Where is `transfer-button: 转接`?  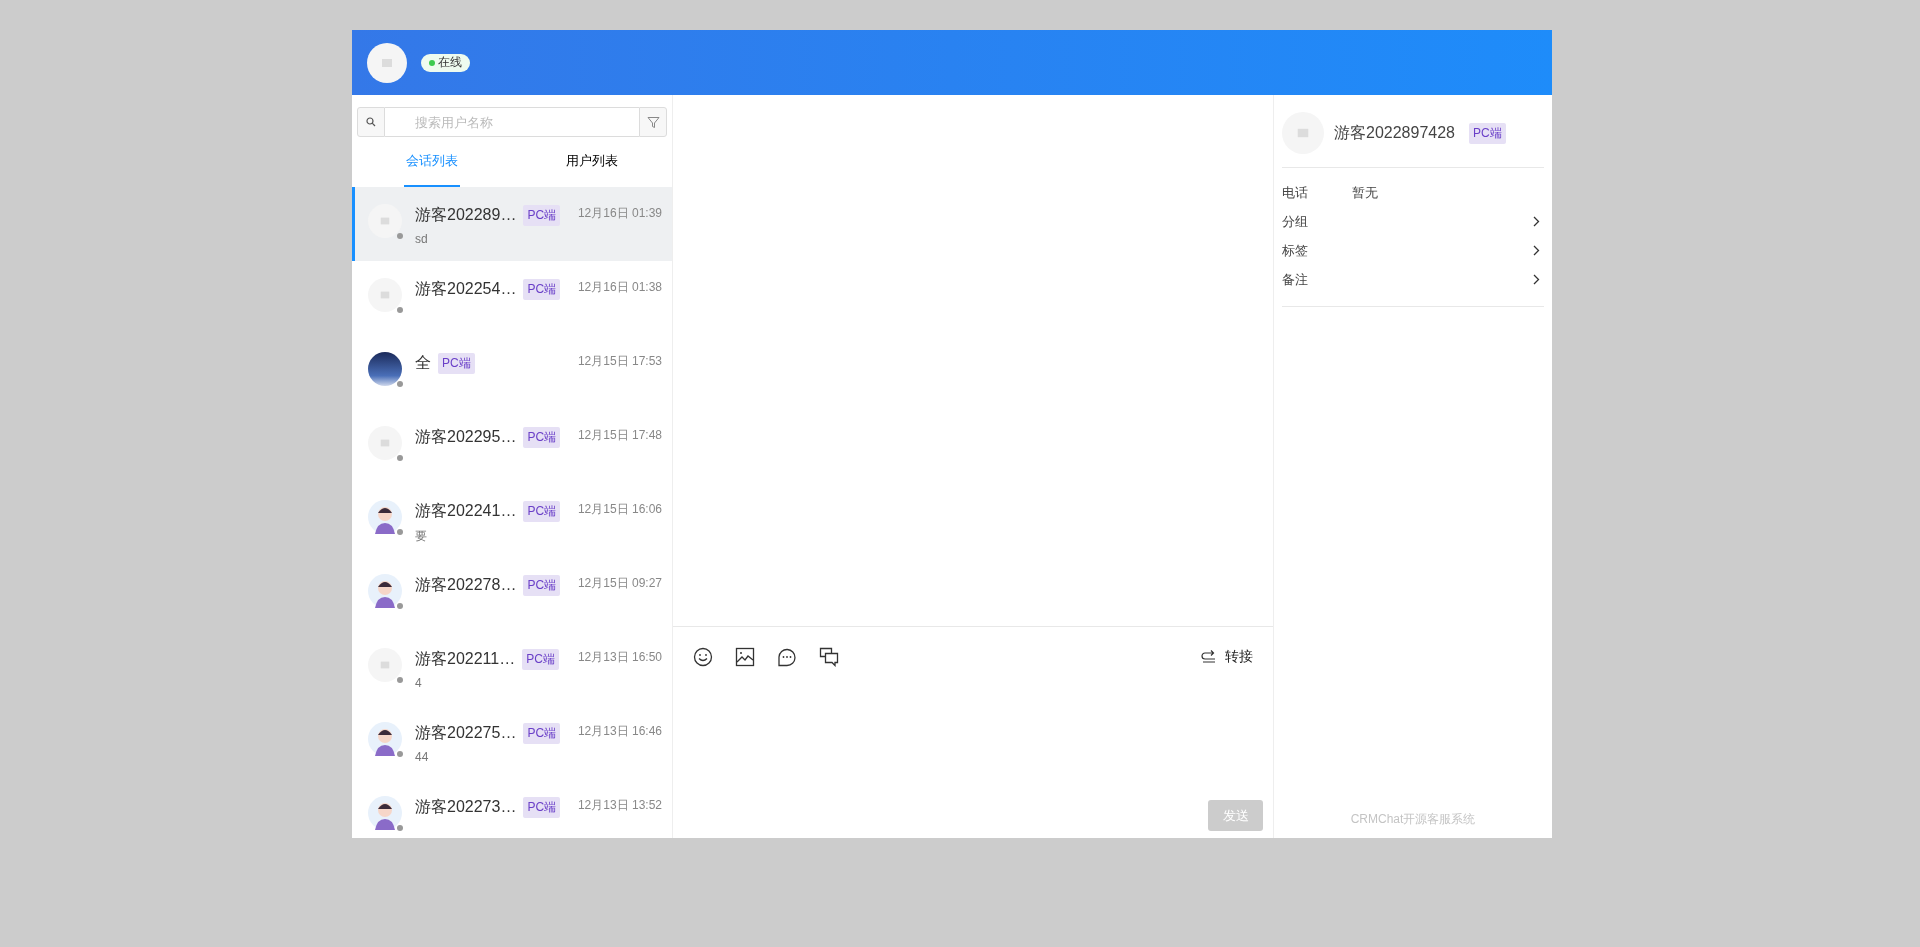
transfer-button: 转接 is located at coordinates (1227, 657).